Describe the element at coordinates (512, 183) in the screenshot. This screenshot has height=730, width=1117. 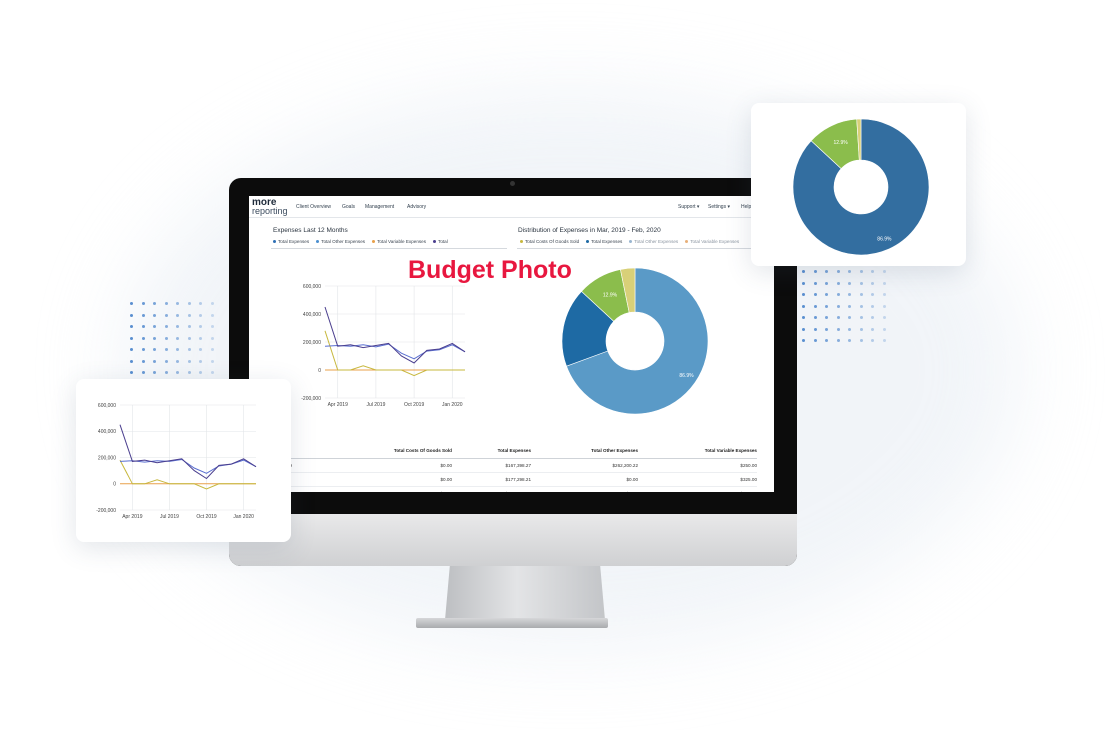
I see `webcam` at that location.